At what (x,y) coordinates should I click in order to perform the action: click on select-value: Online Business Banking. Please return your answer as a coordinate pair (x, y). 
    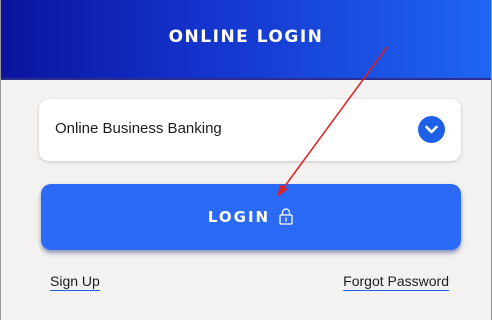
    Looking at the image, I should click on (138, 128).